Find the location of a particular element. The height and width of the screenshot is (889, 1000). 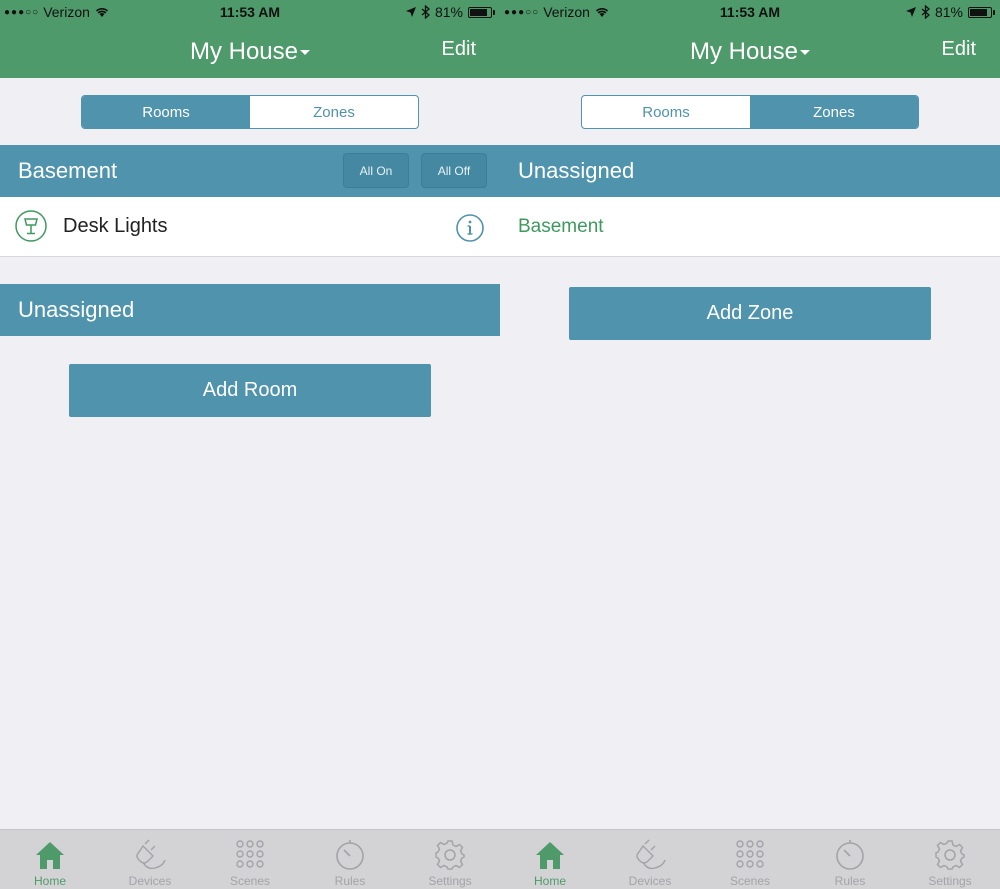

section-header-basement: Basement All On All Off is located at coordinates (250, 171).